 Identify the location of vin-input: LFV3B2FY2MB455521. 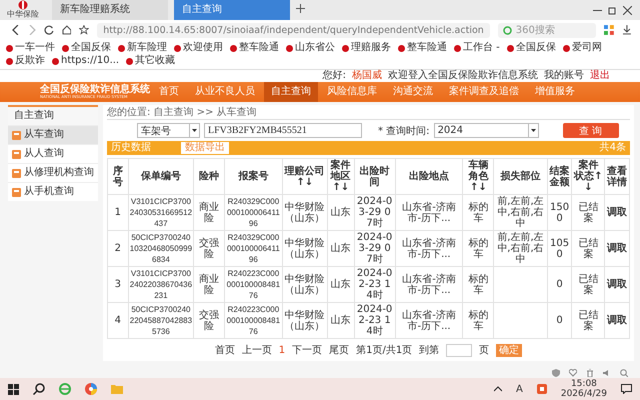
(283, 130).